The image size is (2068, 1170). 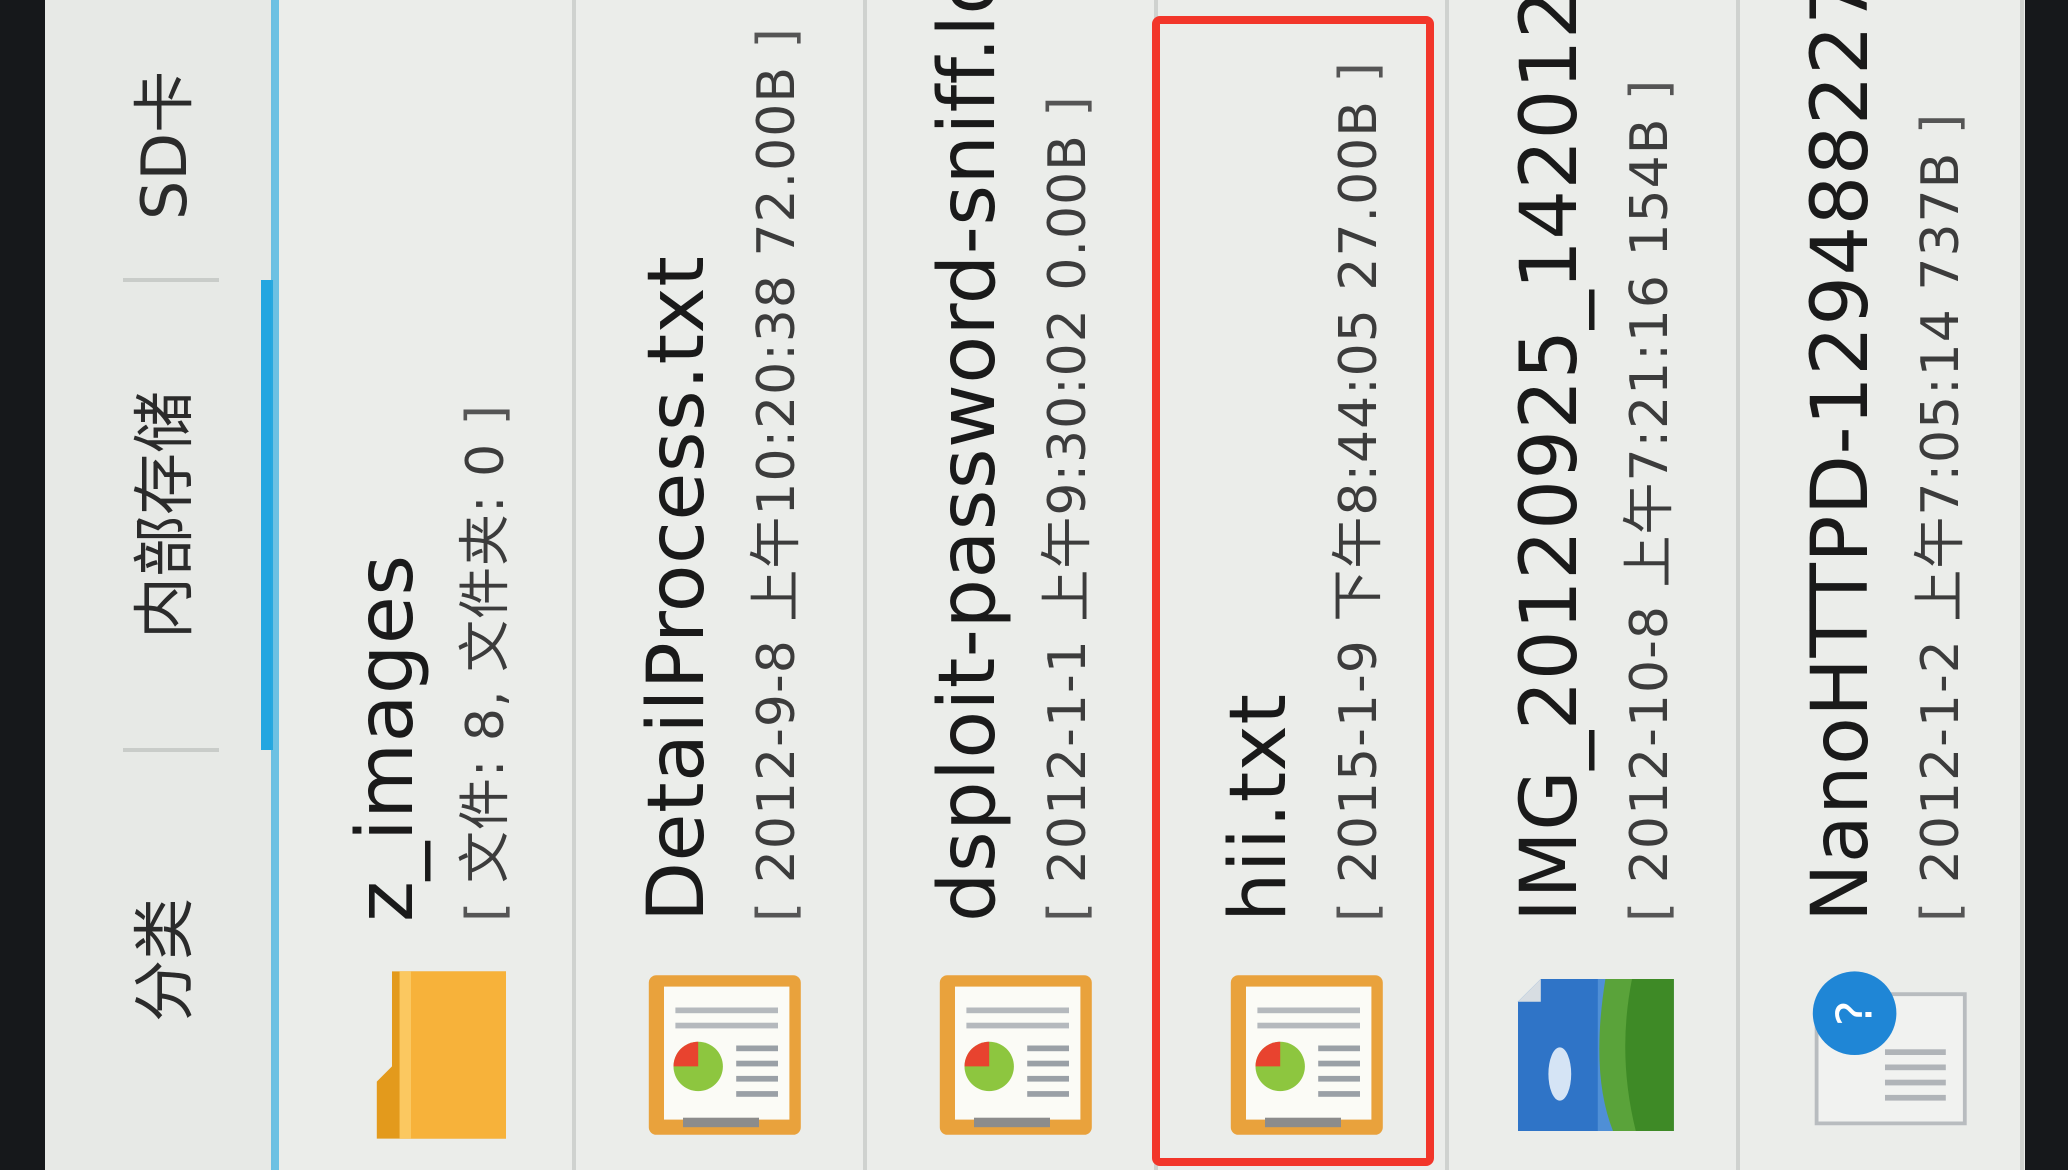 I want to click on file-meta-text: 2015-1-9 下午8:44:05 27.00B, so click(x=1359, y=492).